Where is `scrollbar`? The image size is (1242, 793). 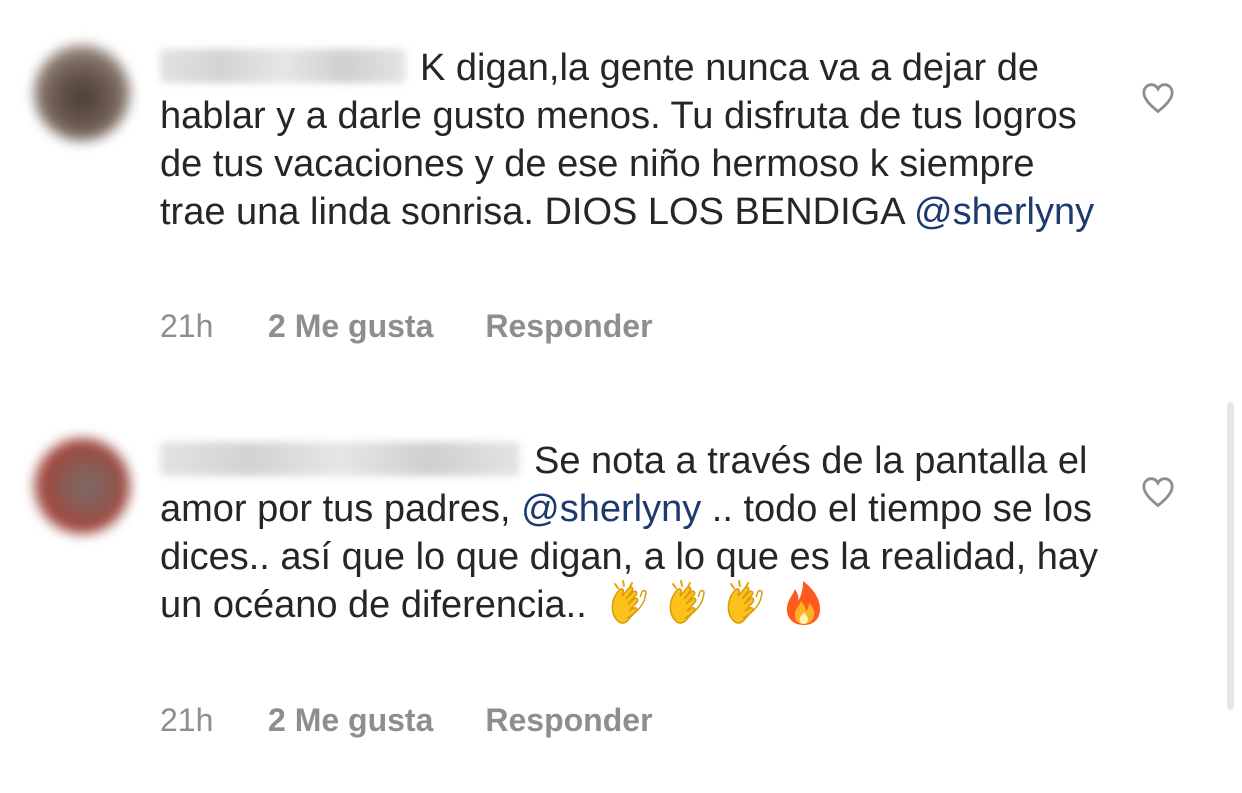 scrollbar is located at coordinates (1230, 556).